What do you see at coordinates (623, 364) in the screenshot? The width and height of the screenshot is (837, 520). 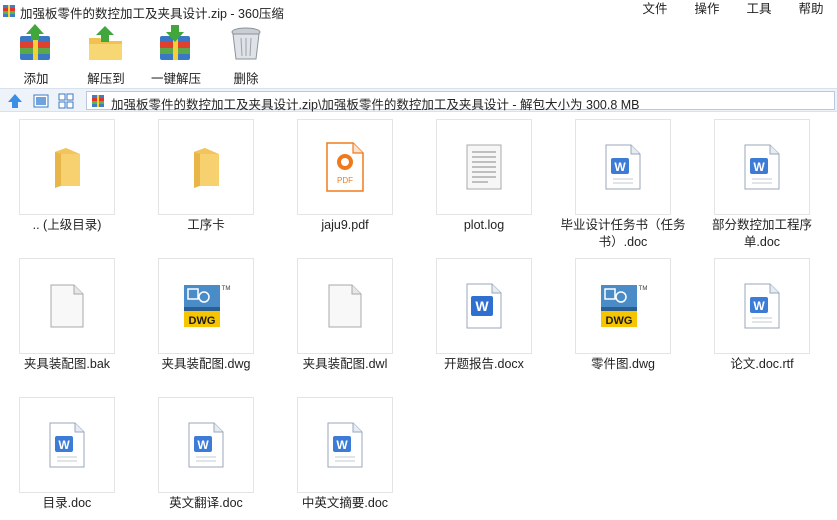 I see `file-name: 零件图.dwg` at bounding box center [623, 364].